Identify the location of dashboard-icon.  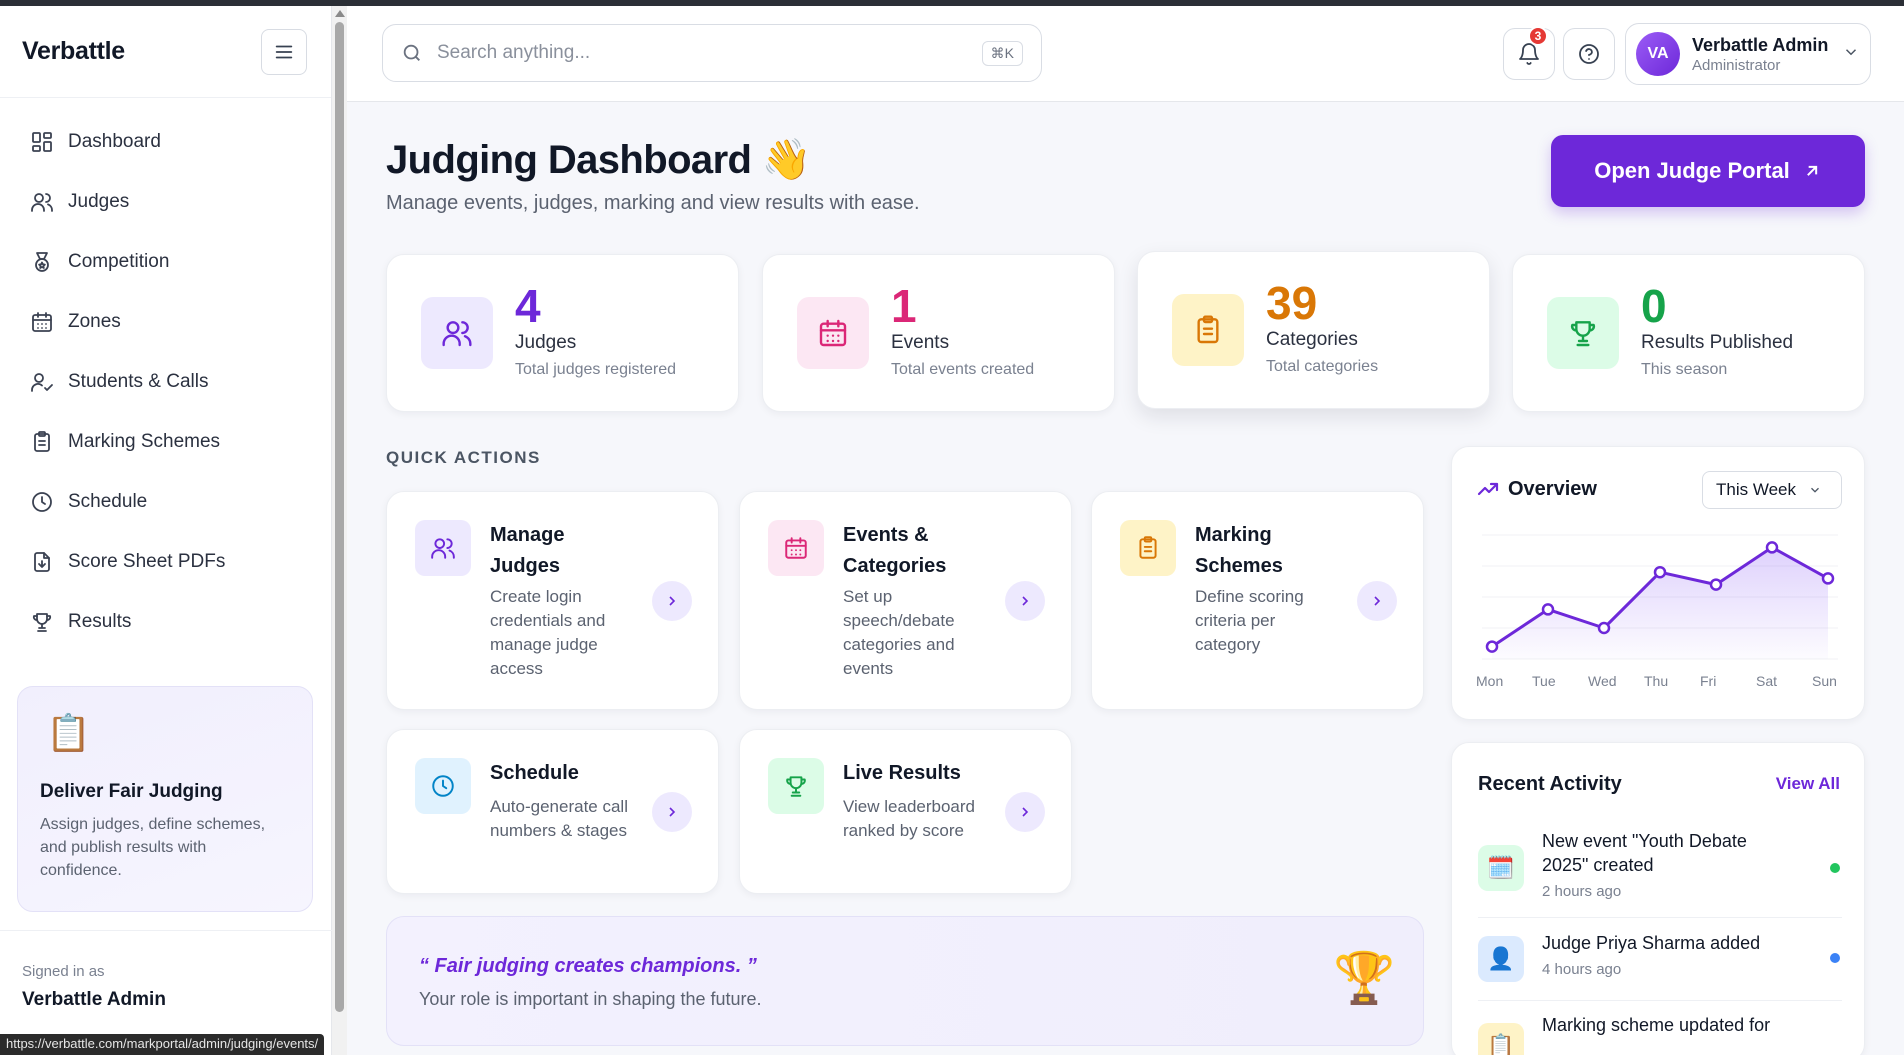
(42, 142).